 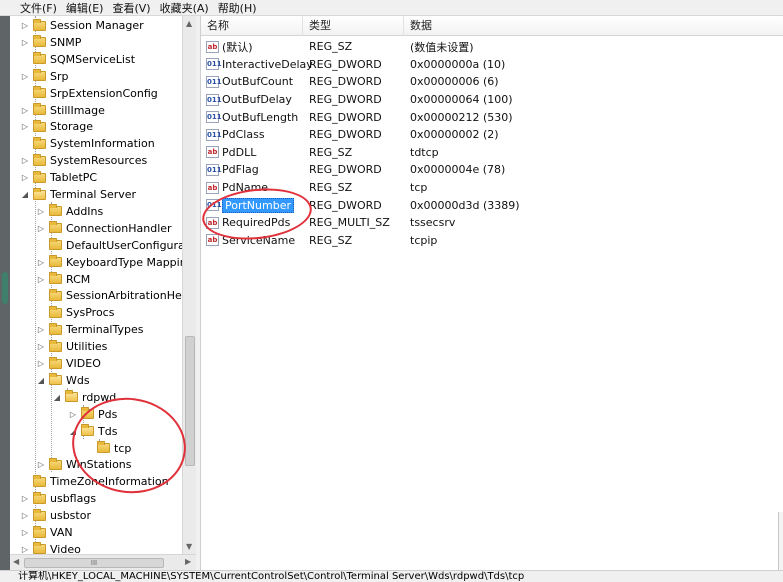 What do you see at coordinates (63, 380) in the screenshot?
I see `tree-item: ◢ Wds` at bounding box center [63, 380].